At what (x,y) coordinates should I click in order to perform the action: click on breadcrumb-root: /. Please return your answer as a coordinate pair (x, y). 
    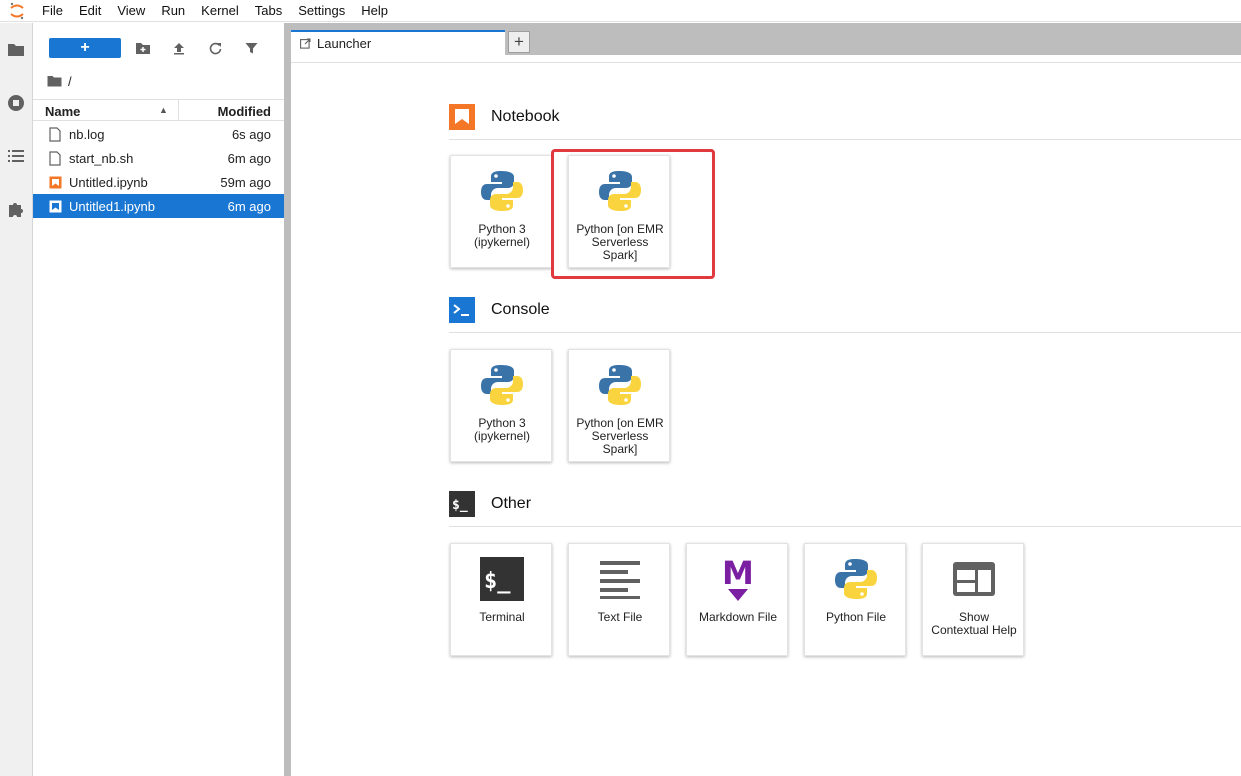
    Looking at the image, I should click on (70, 81).